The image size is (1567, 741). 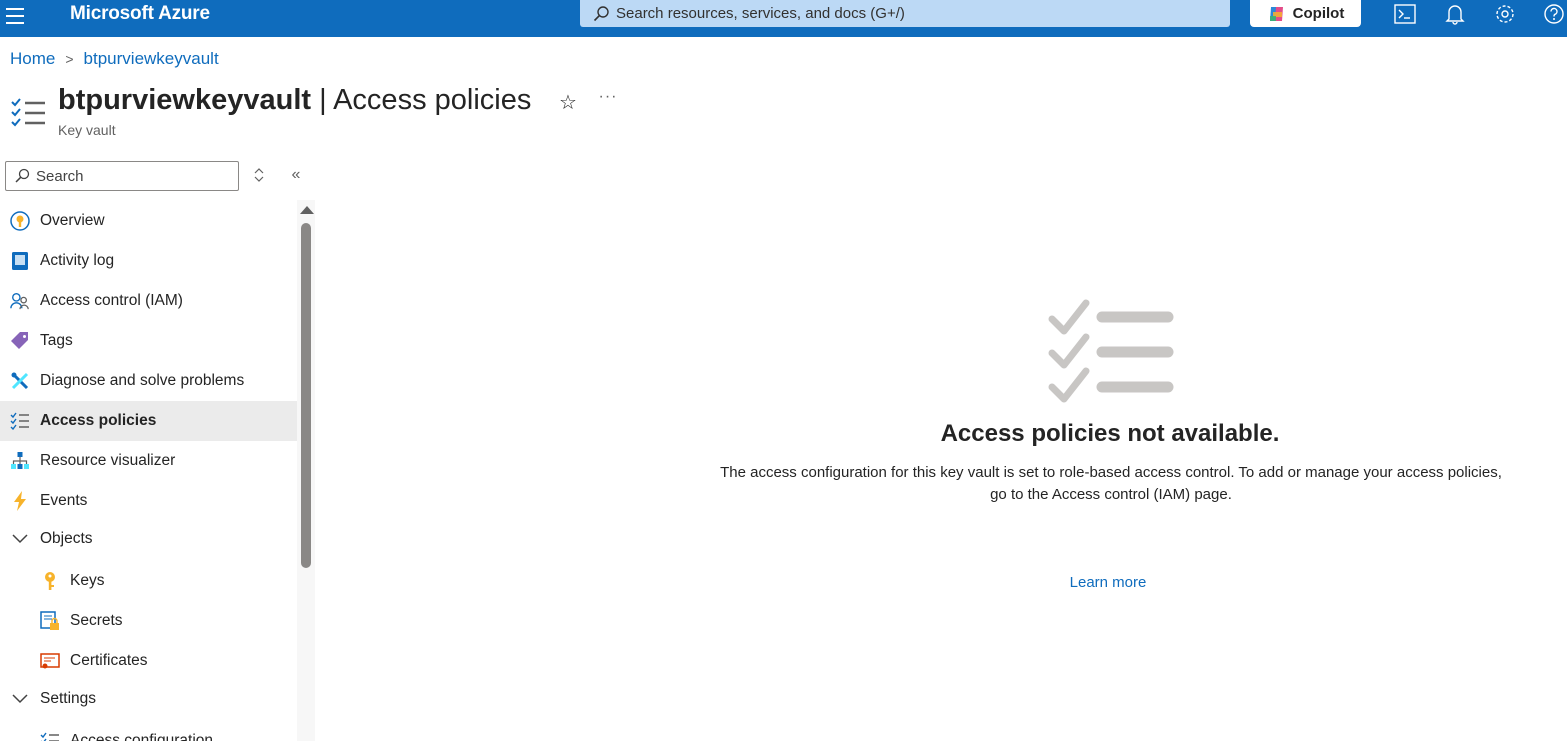 I want to click on sidebar-item-label: Overview, so click(x=72, y=220).